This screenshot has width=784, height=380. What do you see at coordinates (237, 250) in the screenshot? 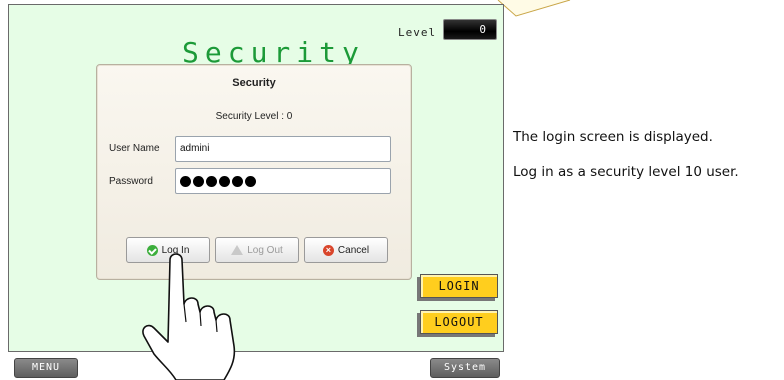
I see `warning-icon` at bounding box center [237, 250].